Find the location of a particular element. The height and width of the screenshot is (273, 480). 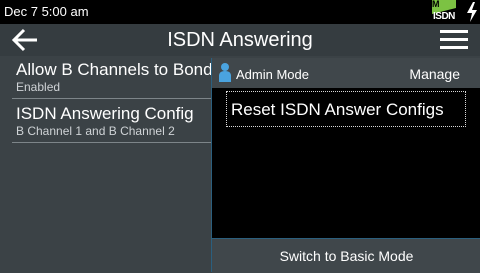

switch-mode-label: Switch to Basic Mode is located at coordinates (346, 256).